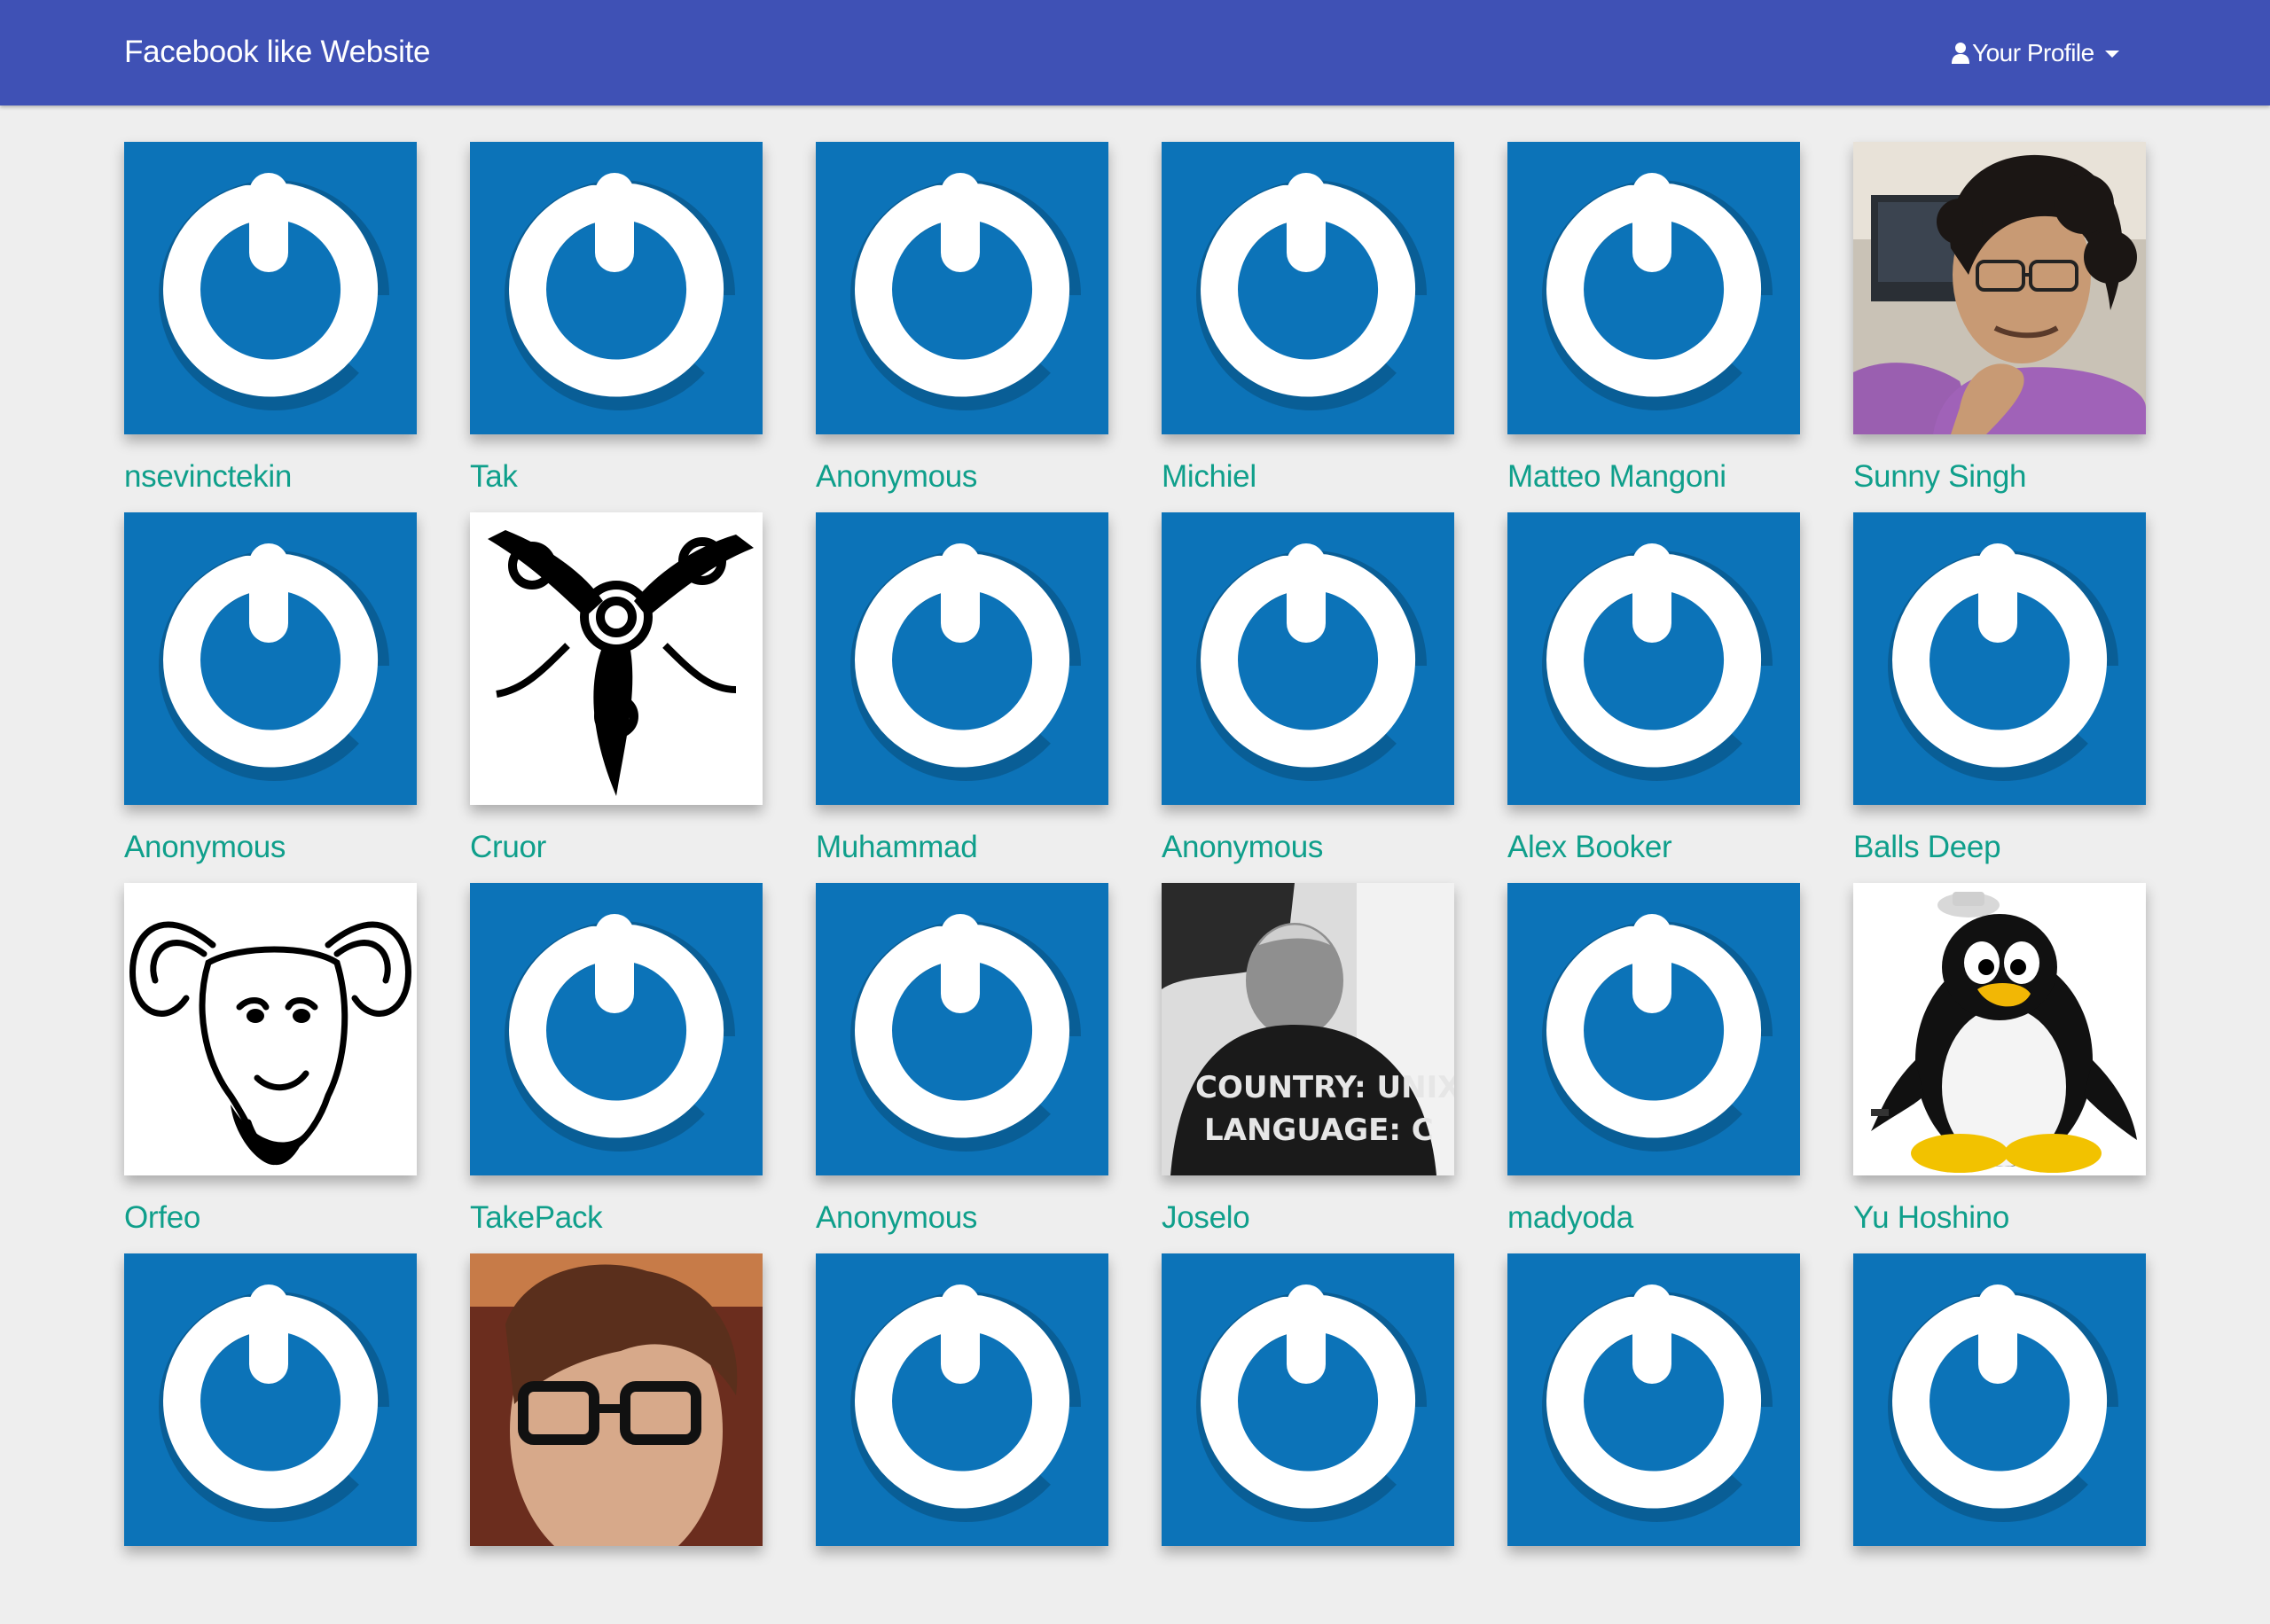 The width and height of the screenshot is (2270, 1624). I want to click on user-card: Orfeo, so click(270, 1068).